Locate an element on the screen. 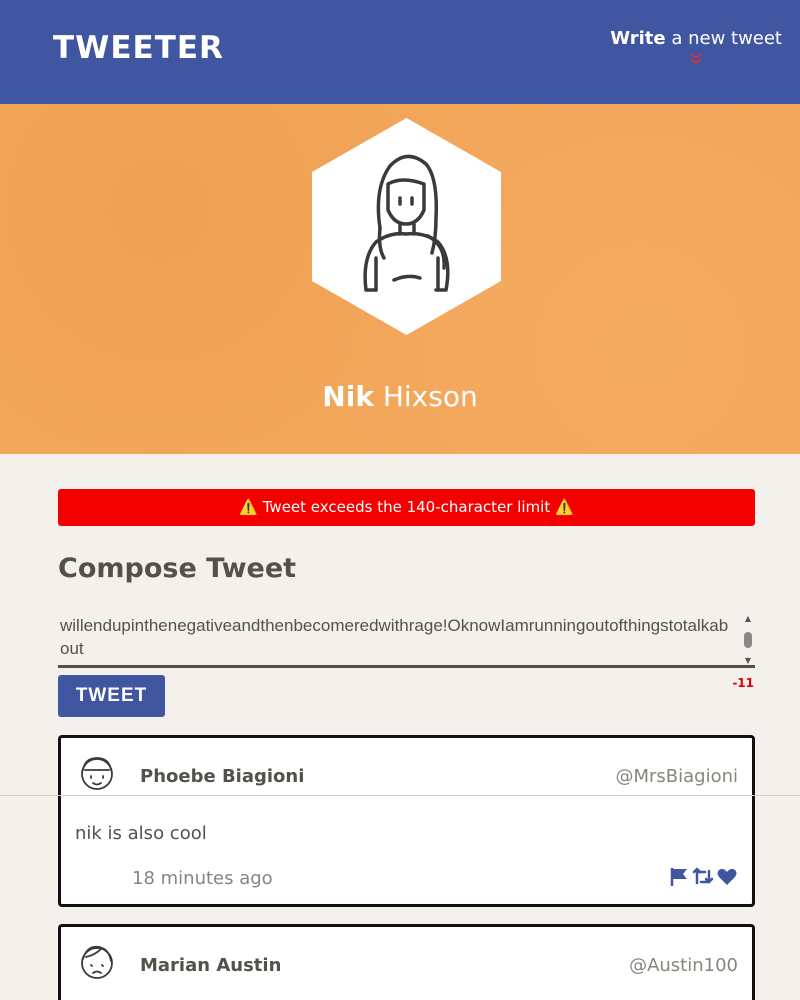 The width and height of the screenshot is (800, 1000). scroll-down-icon: ▼ is located at coordinates (748, 661).